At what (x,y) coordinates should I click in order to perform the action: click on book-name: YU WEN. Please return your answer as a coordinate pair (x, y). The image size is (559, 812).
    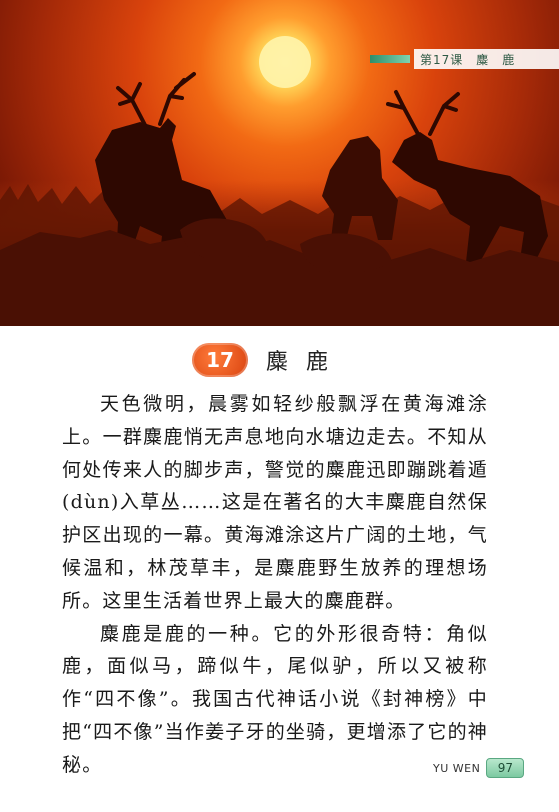
    Looking at the image, I should click on (457, 768).